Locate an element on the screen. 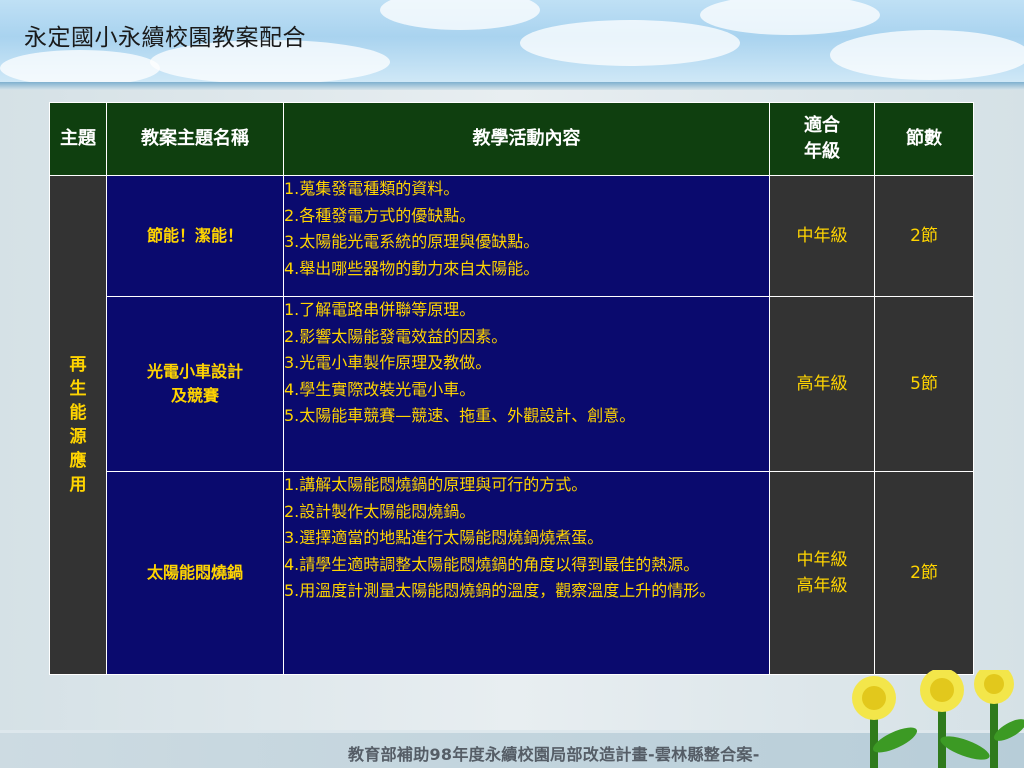 The width and height of the screenshot is (1024, 768). theme-char: 能 is located at coordinates (78, 413).